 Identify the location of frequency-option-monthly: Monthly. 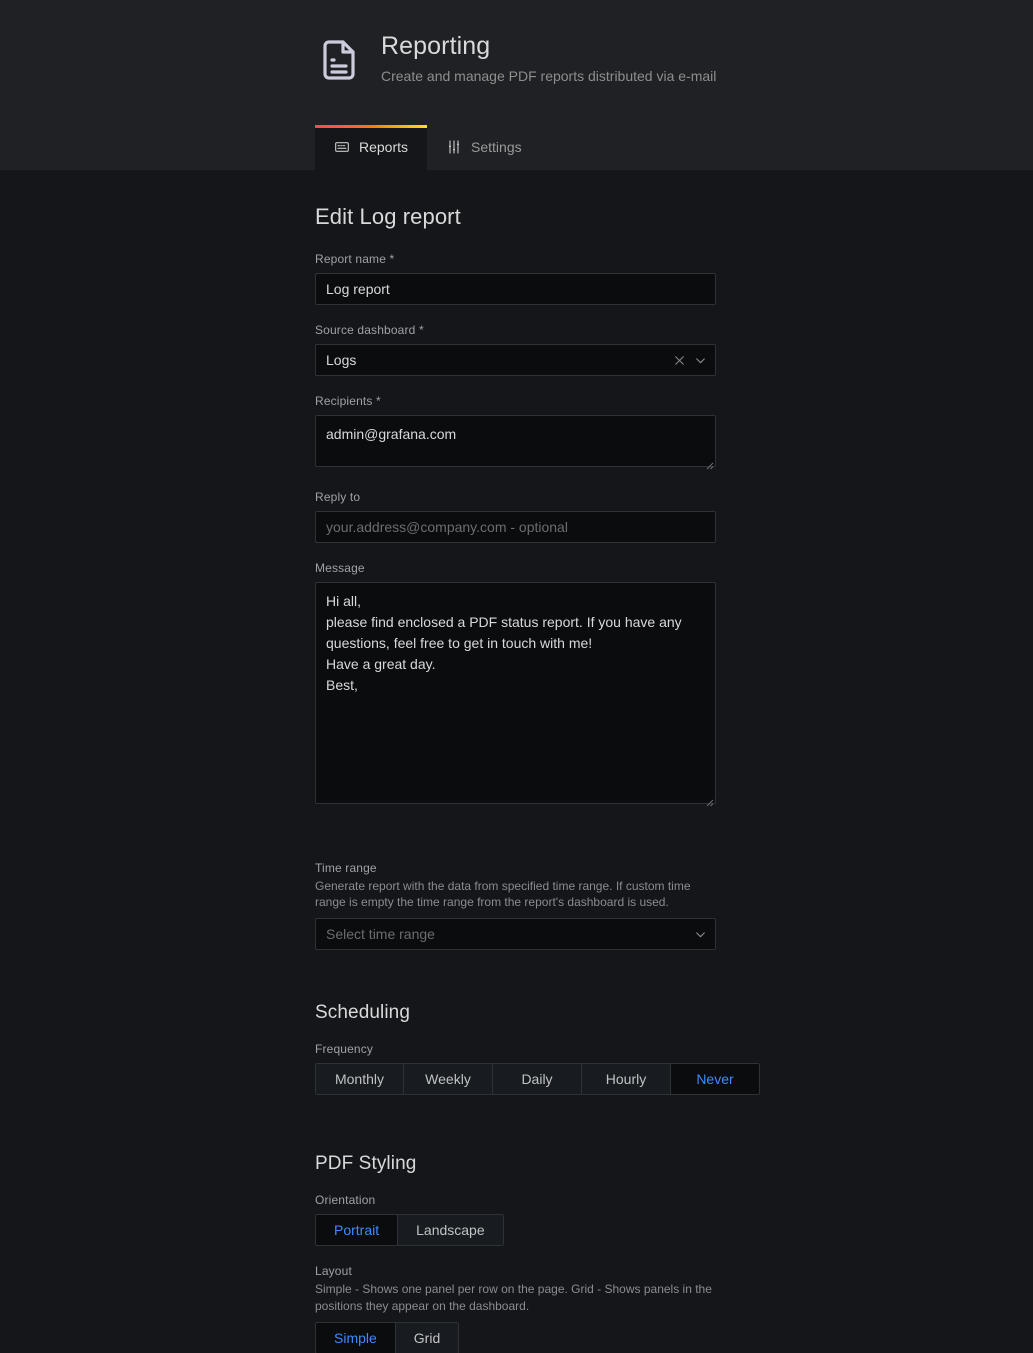
(359, 1079).